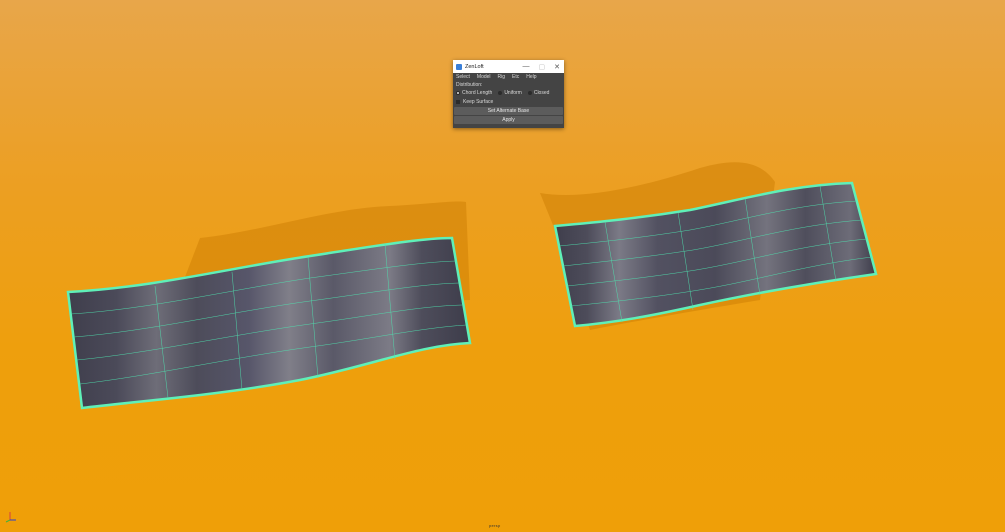 This screenshot has height=532, width=1005. I want to click on window-titlebar: ZenLoft — ▢ ✕, so click(508, 66).